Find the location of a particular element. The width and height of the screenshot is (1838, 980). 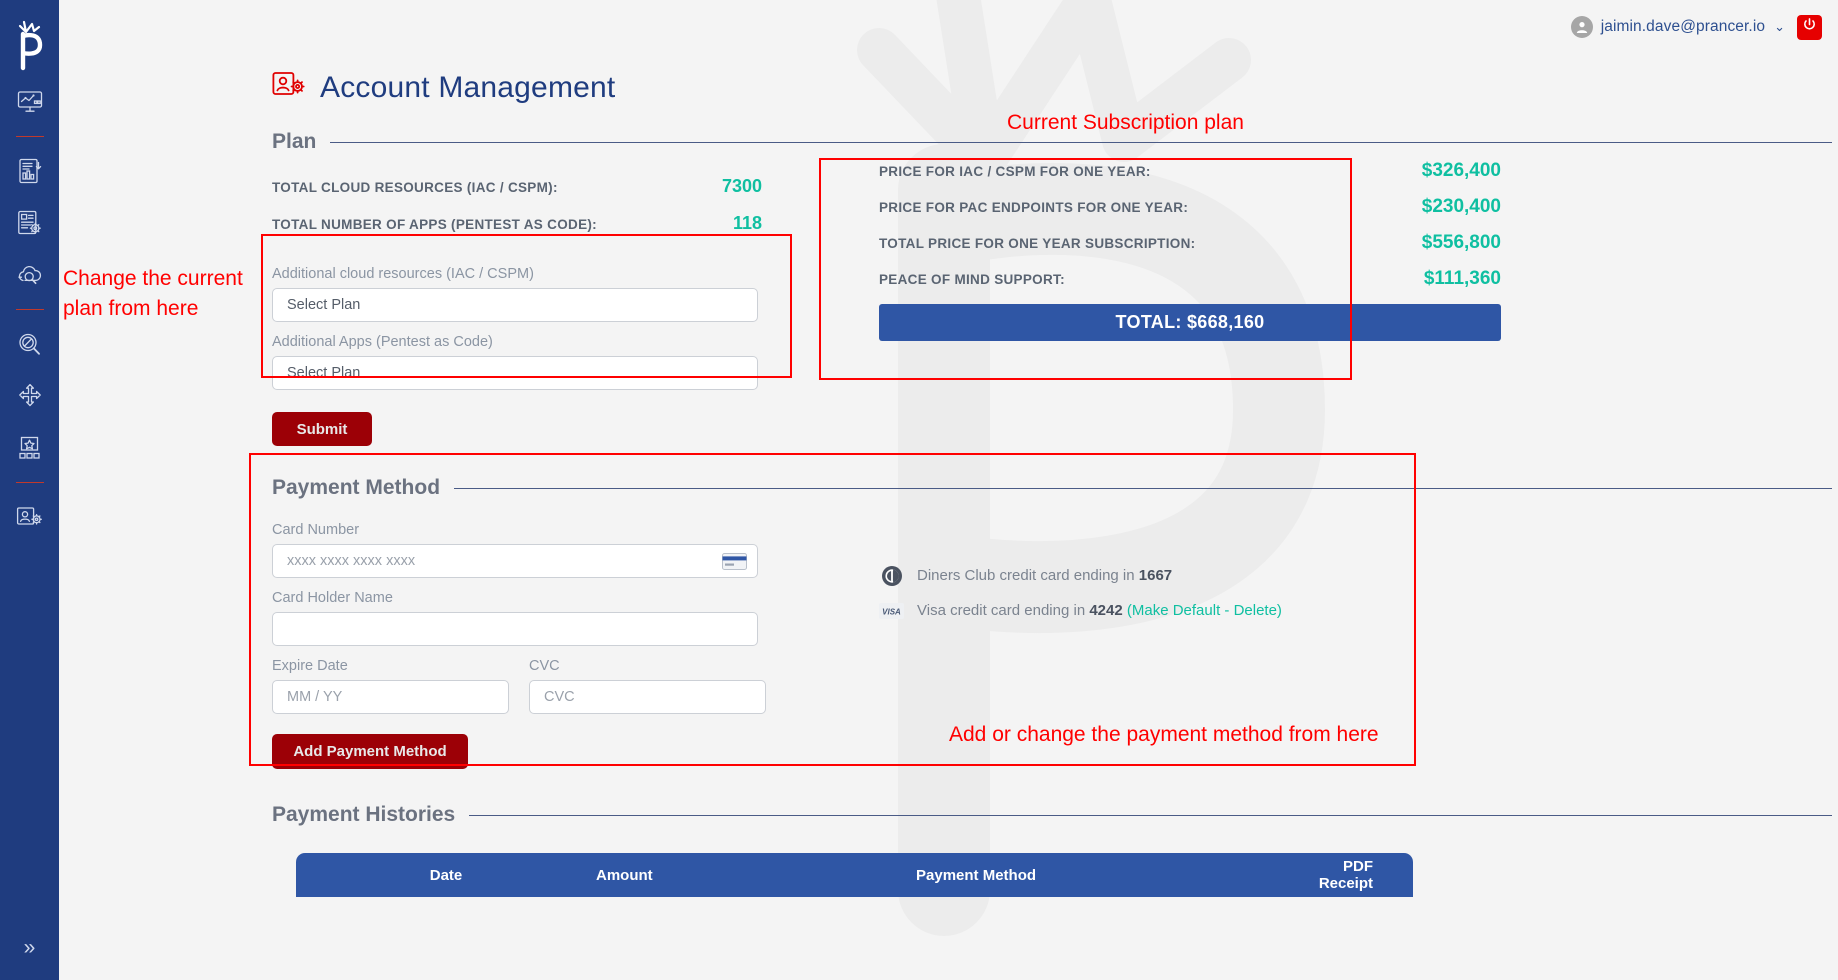

sidebar-item-reports is located at coordinates (30, 171).